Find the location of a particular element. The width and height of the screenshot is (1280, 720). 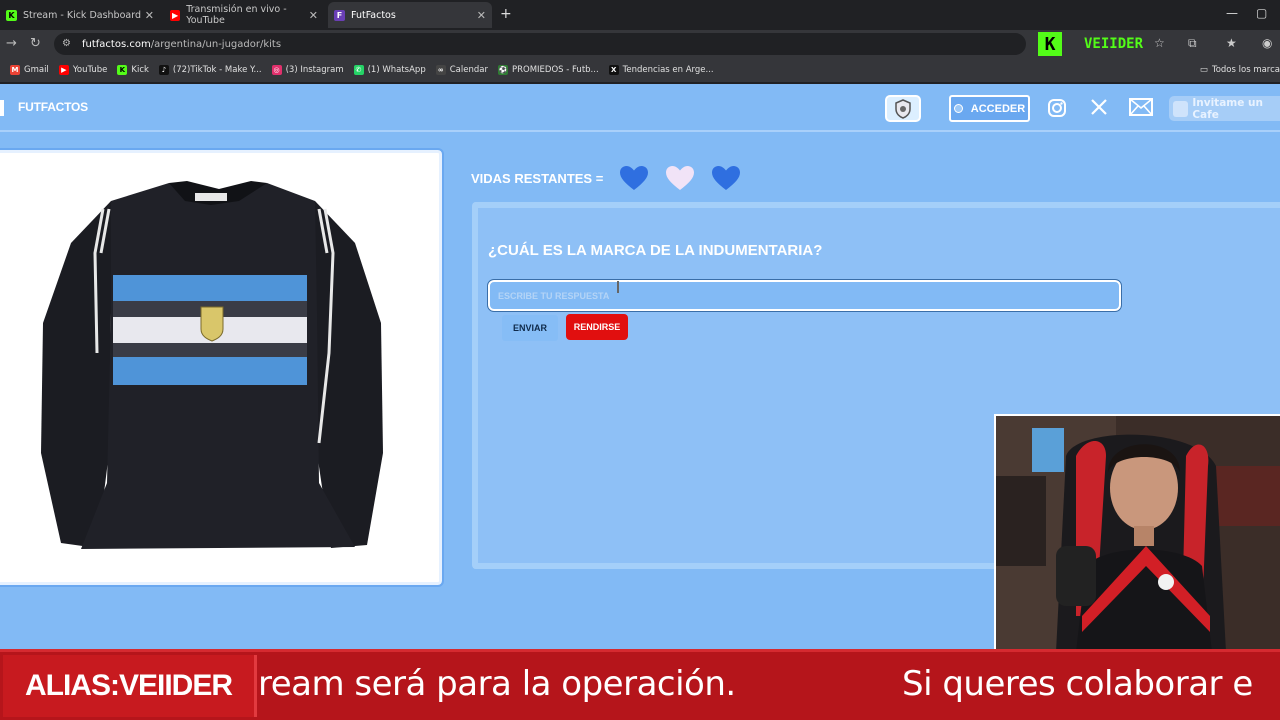

streamer-video is located at coordinates (1138, 533).